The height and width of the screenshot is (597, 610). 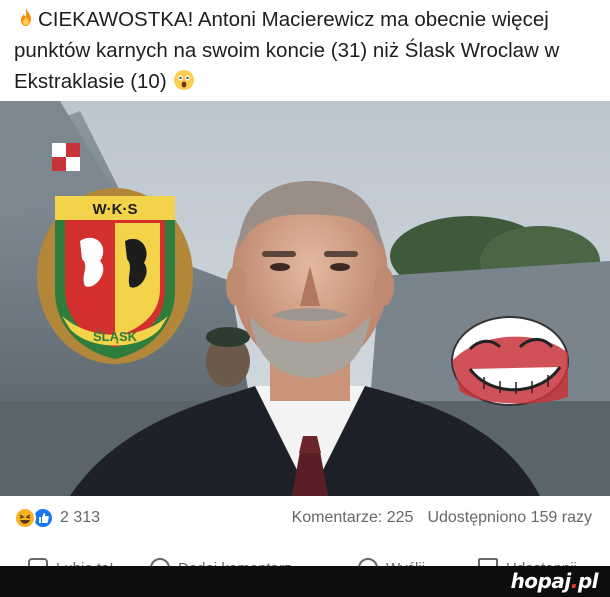 What do you see at coordinates (25, 518) in the screenshot?
I see `haha-icon` at bounding box center [25, 518].